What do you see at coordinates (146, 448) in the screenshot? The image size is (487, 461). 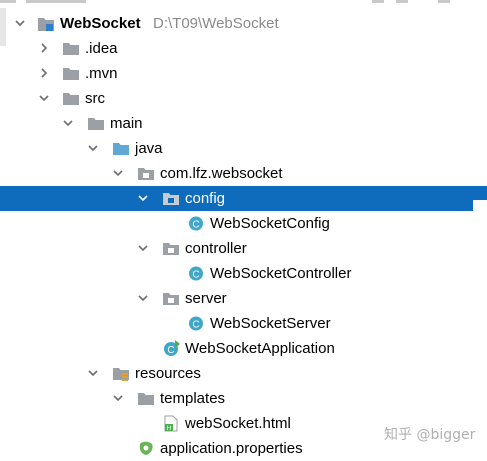 I see `properties-file-icon` at bounding box center [146, 448].